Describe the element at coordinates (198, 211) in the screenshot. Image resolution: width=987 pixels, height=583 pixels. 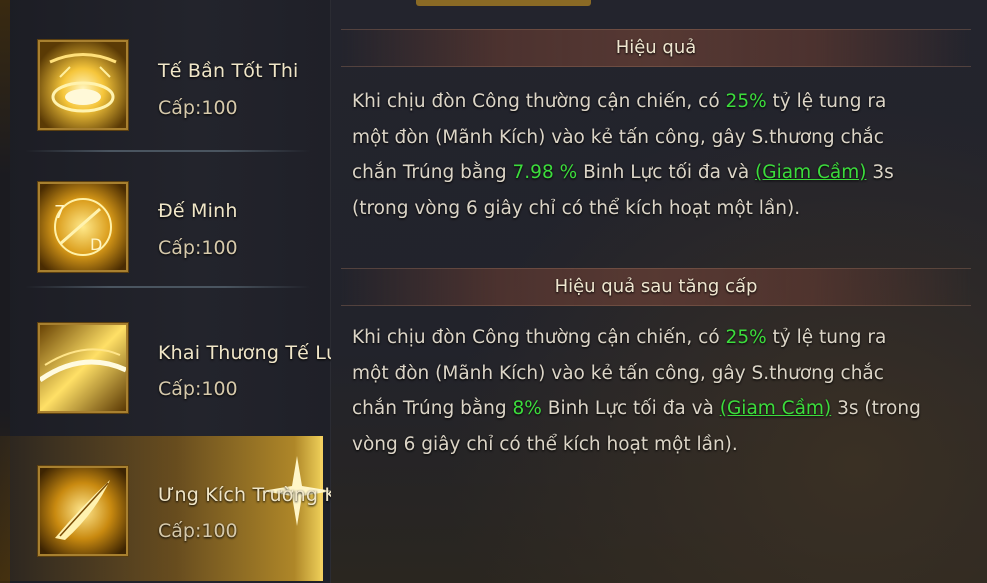
I see `skill-name: Đế Minh` at that location.